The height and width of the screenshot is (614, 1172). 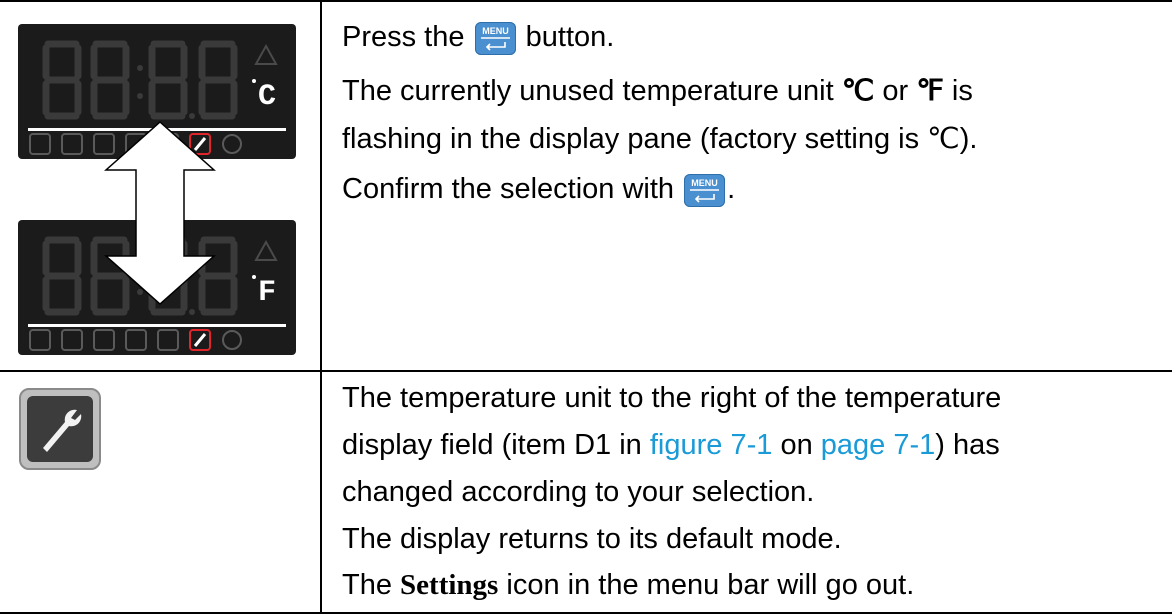 What do you see at coordinates (586, 1) in the screenshot?
I see `table-top-rule` at bounding box center [586, 1].